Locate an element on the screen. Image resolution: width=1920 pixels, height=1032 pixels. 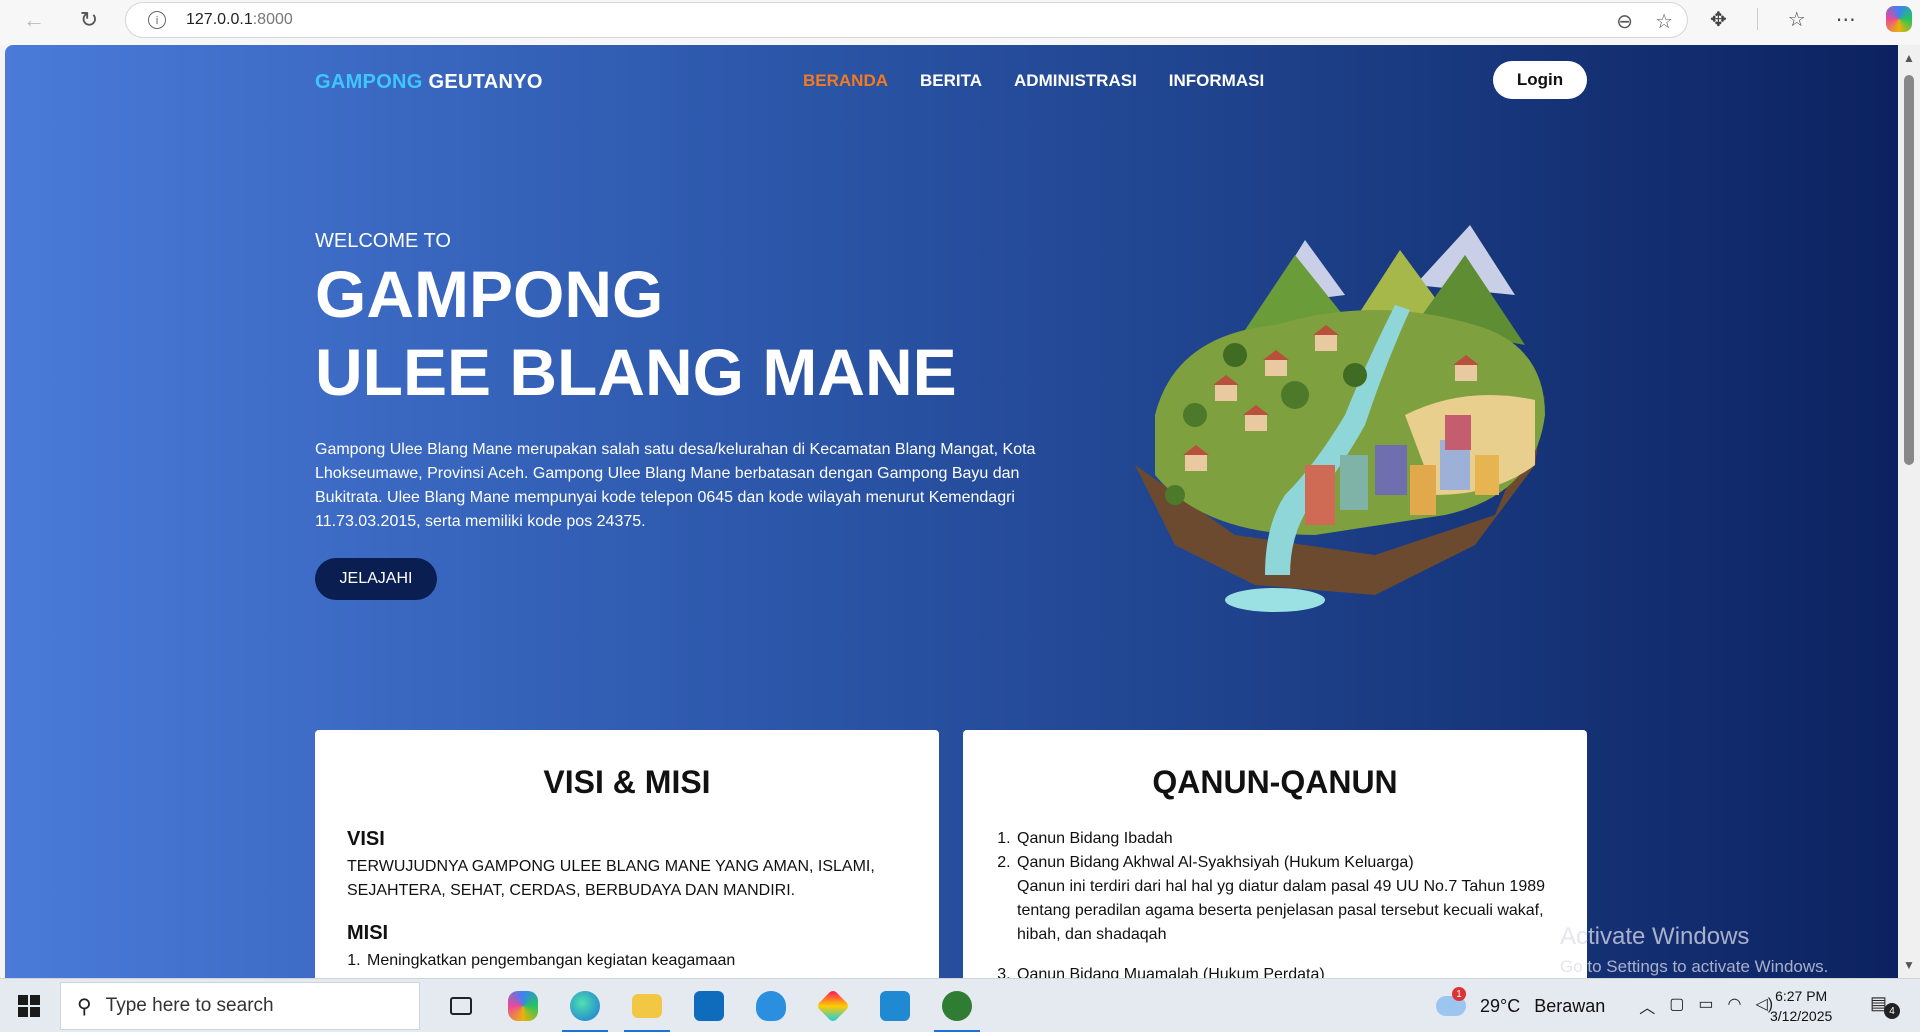
hero-title-line-2: ULEE BLANG MANE is located at coordinates (636, 372).